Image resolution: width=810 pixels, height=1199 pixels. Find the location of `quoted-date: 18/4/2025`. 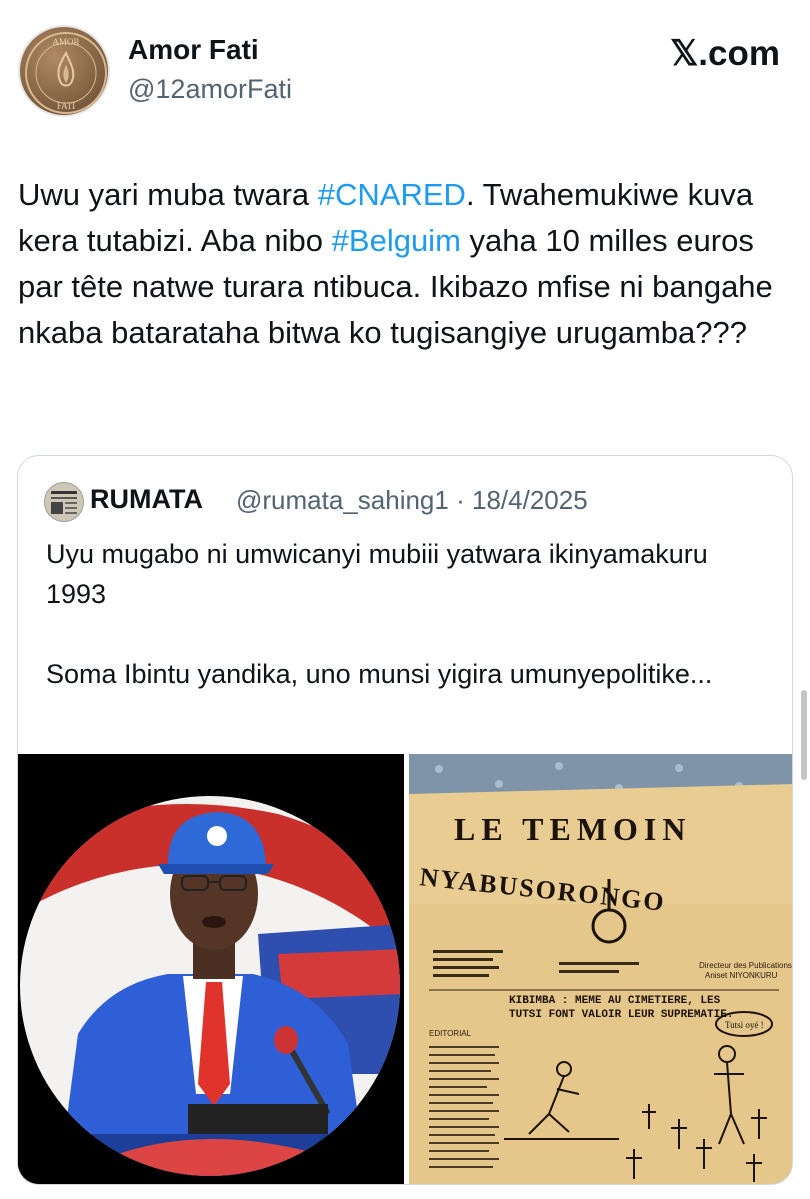

quoted-date: 18/4/2025 is located at coordinates (530, 500).